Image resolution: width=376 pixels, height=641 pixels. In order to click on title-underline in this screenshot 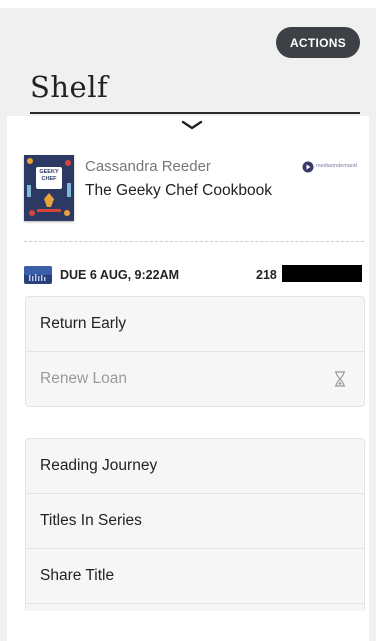, I will do `click(195, 113)`.